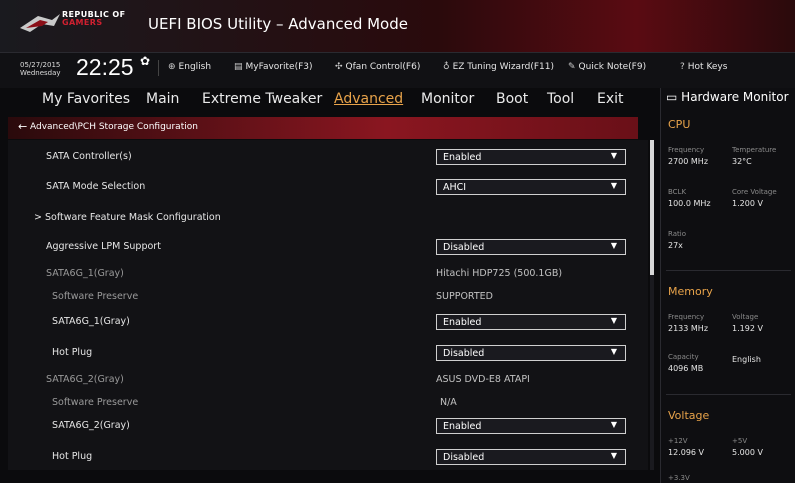  I want to click on sata6g1-device-value: Hitachi HDP725 (500.1GB), so click(499, 273).